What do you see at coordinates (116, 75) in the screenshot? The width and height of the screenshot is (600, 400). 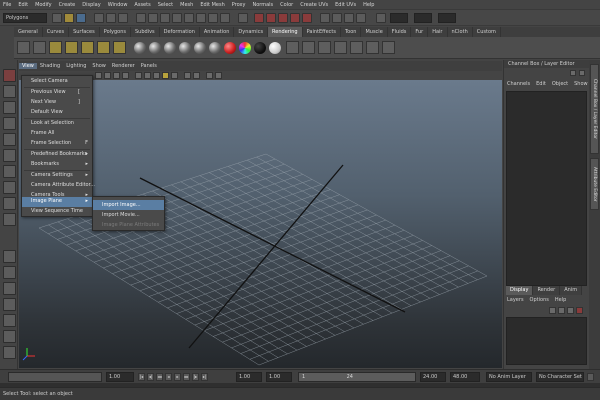 I see `image-plane-icon` at bounding box center [116, 75].